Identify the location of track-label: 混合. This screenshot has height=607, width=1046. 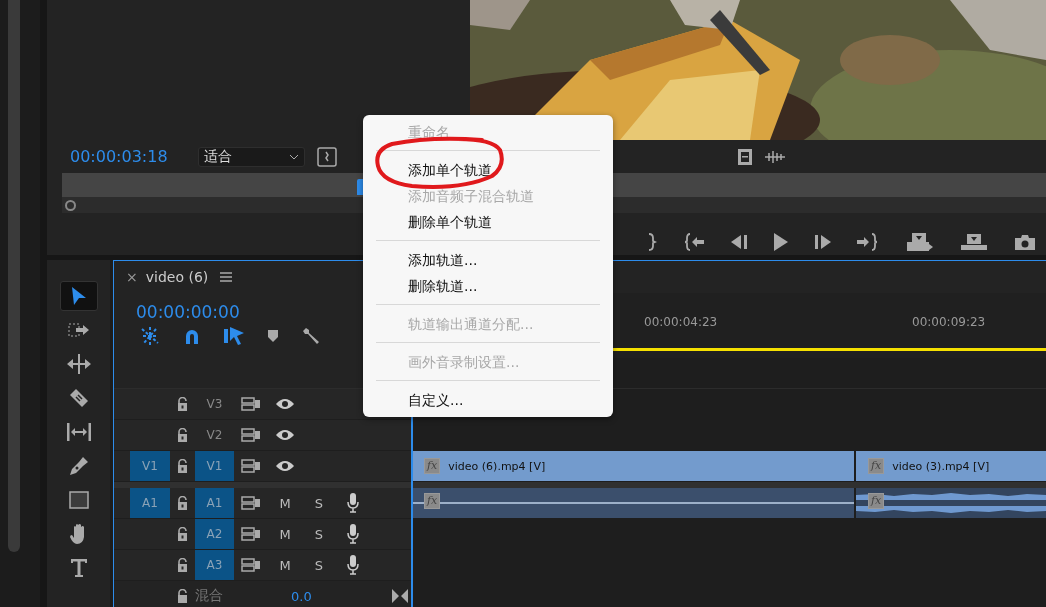
(209, 596).